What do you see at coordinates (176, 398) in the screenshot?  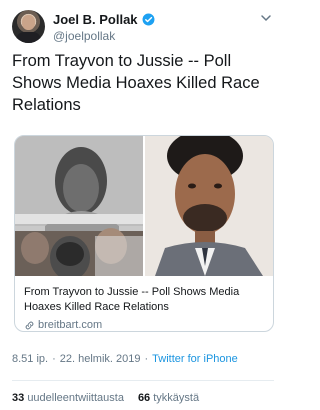 I see `likes-label: tykkäystä` at bounding box center [176, 398].